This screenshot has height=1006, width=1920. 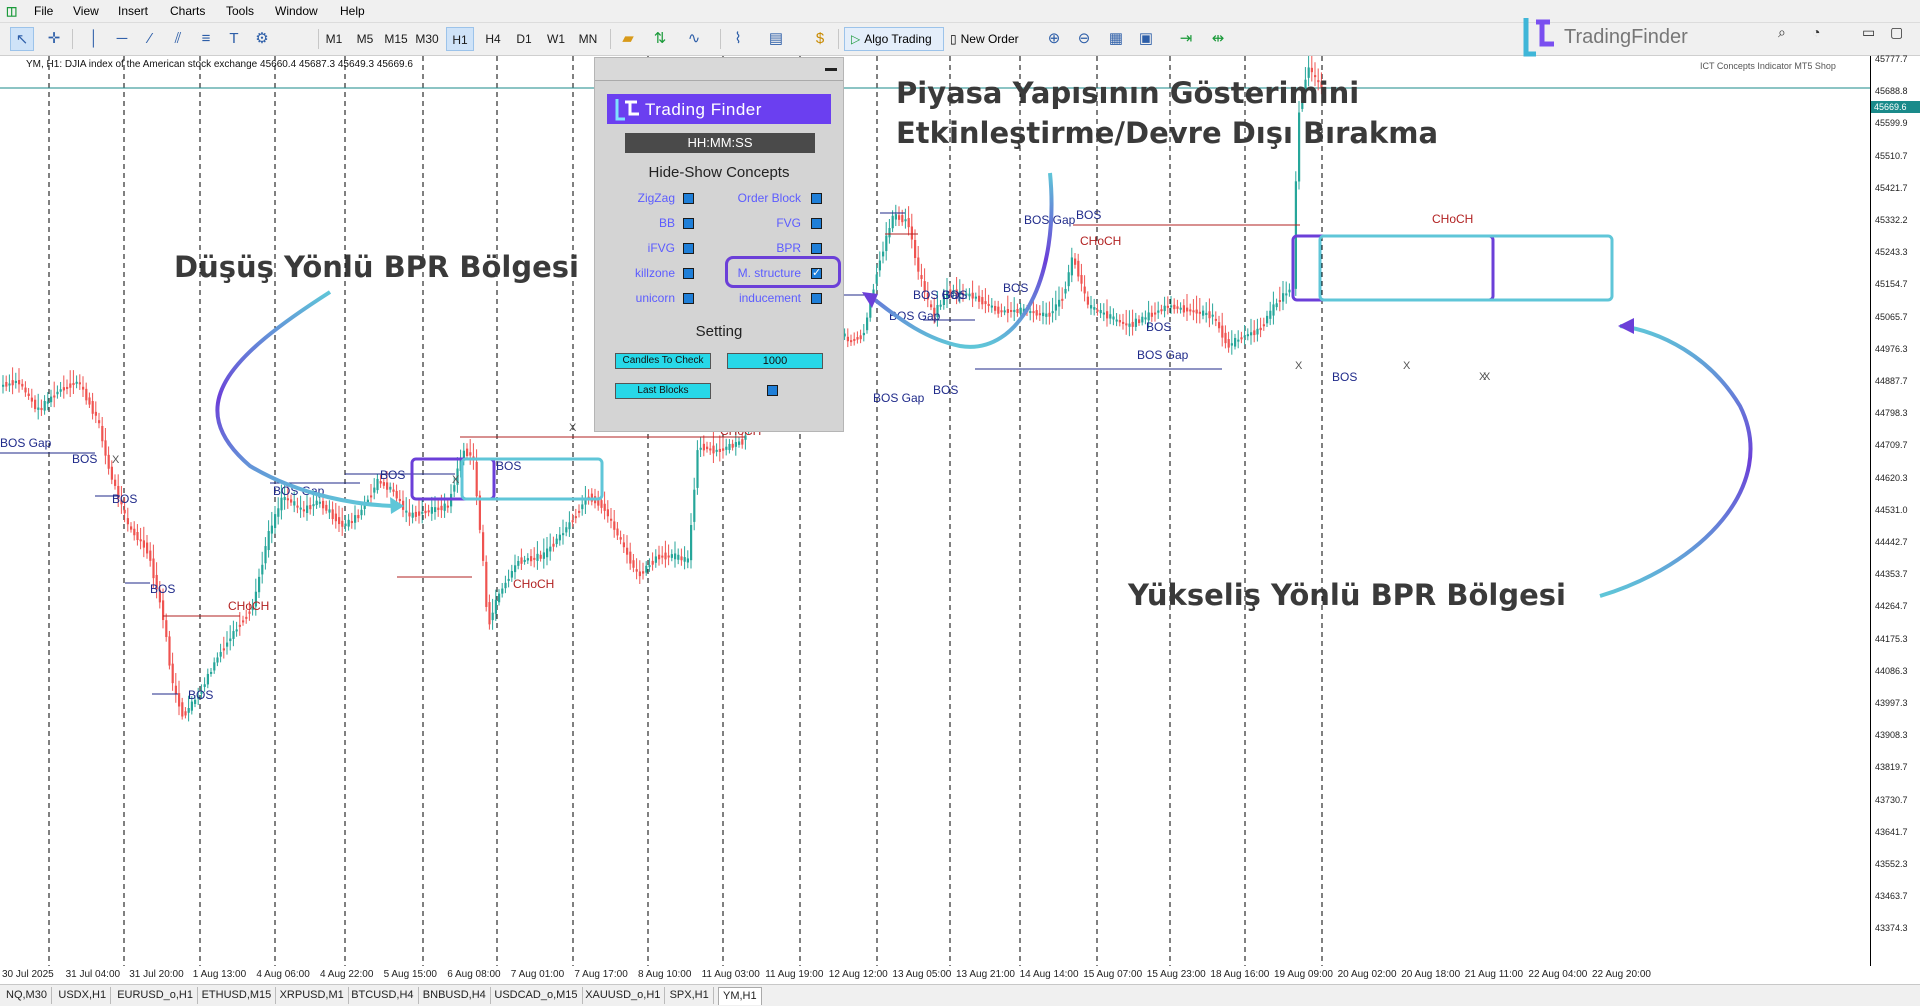 What do you see at coordinates (775, 361) in the screenshot?
I see `candles-to-check-input: 1000` at bounding box center [775, 361].